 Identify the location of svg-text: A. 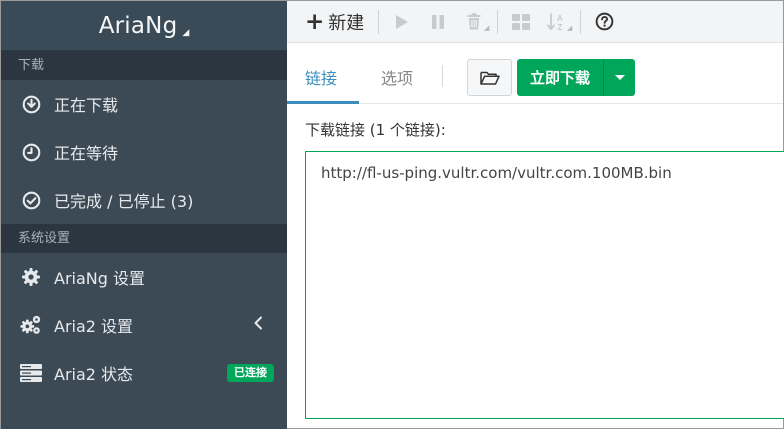
(560, 18).